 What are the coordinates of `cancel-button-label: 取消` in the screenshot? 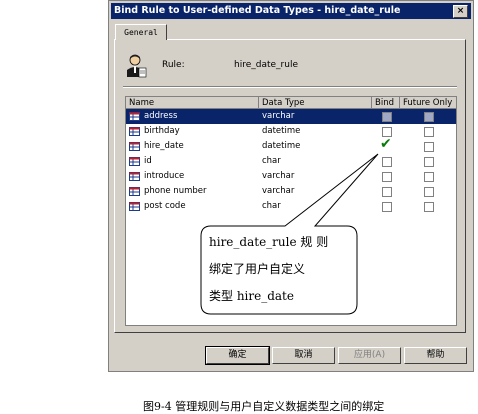 It's located at (303, 355).